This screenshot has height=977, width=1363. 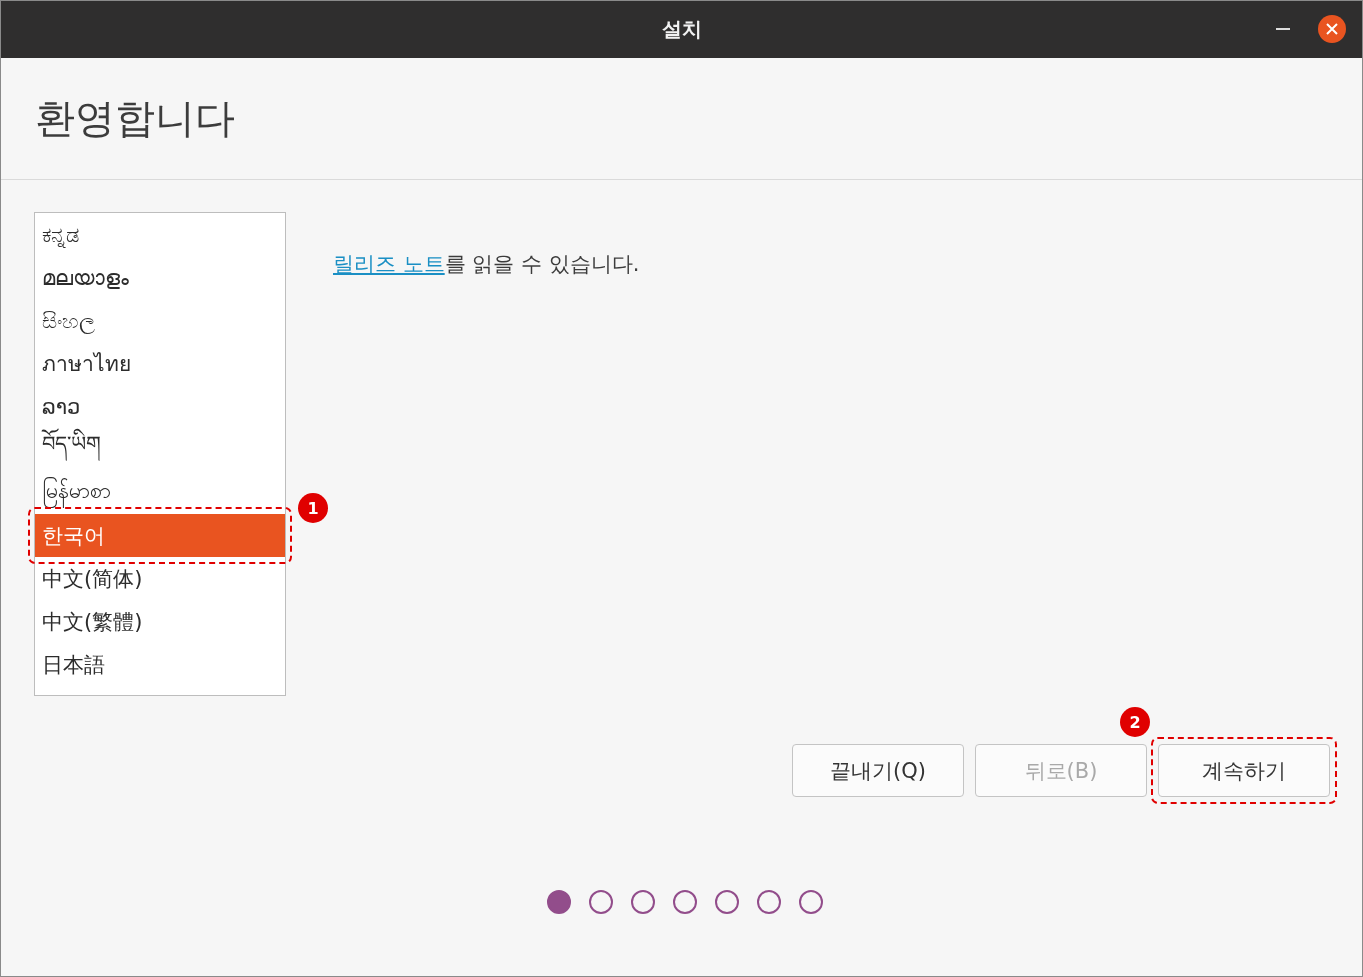 I want to click on language-item: ಕನ್ನಡ, so click(x=160, y=234).